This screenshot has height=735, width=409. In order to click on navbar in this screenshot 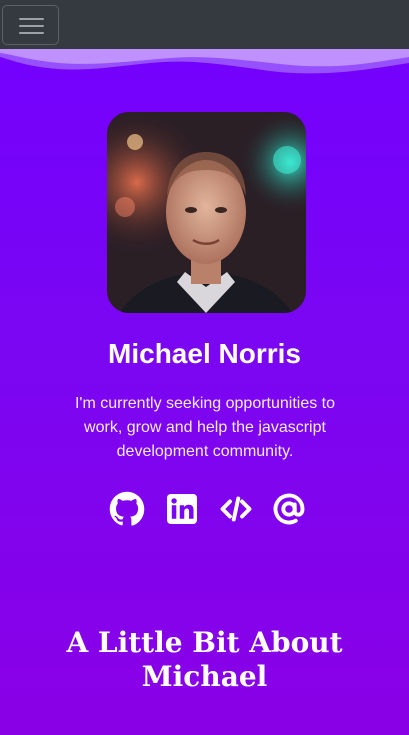, I will do `click(204, 25)`.